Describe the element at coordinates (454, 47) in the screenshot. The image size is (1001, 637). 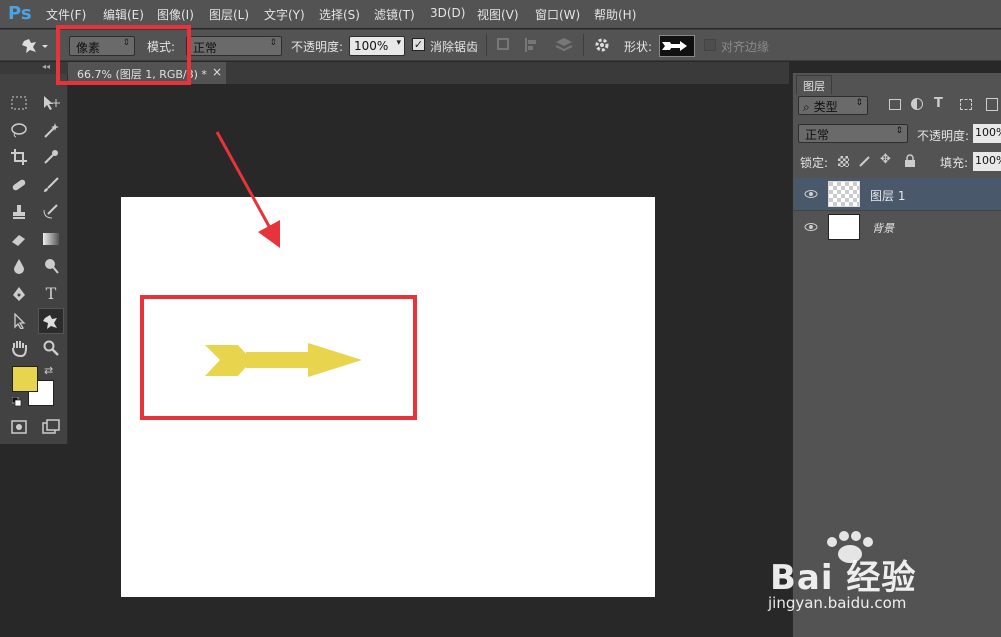
I see `antialias-label: 消除锯齿` at that location.